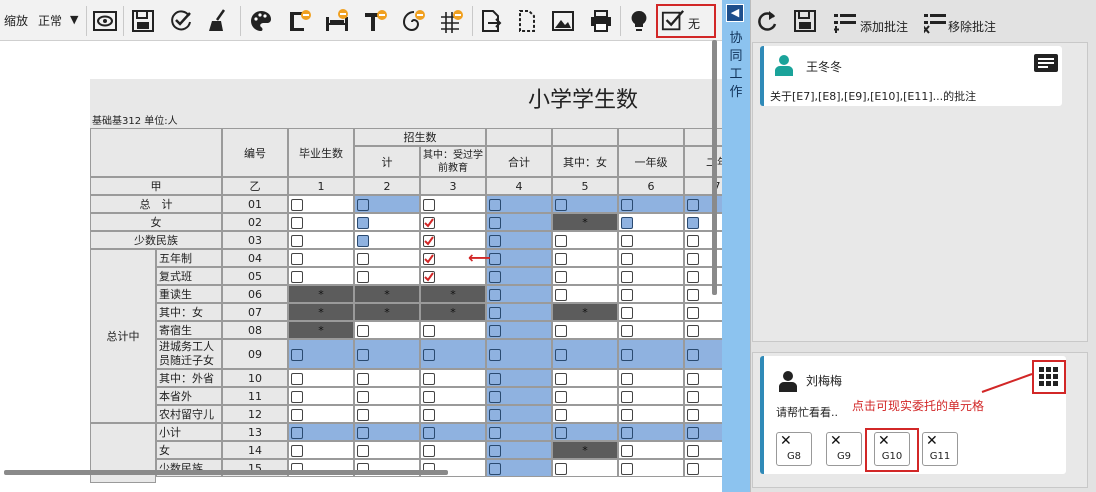 The width and height of the screenshot is (1096, 492). What do you see at coordinates (714, 167) in the screenshot?
I see `vertical-scrollbar` at bounding box center [714, 167].